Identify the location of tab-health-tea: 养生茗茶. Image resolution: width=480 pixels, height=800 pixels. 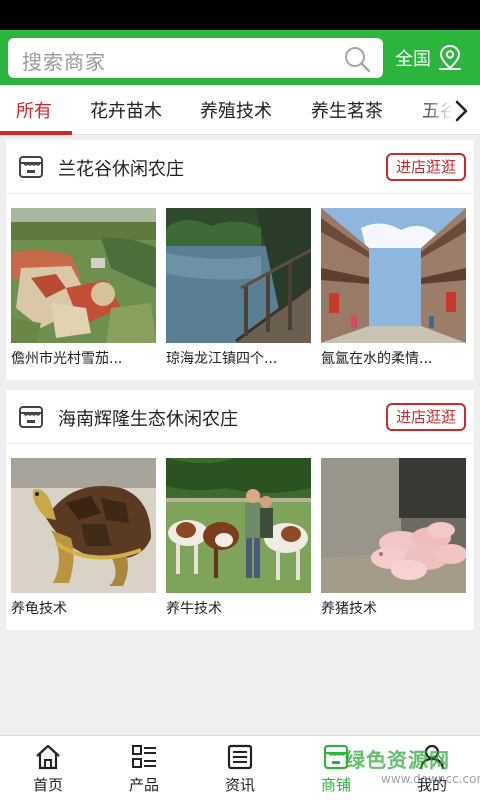
(347, 110).